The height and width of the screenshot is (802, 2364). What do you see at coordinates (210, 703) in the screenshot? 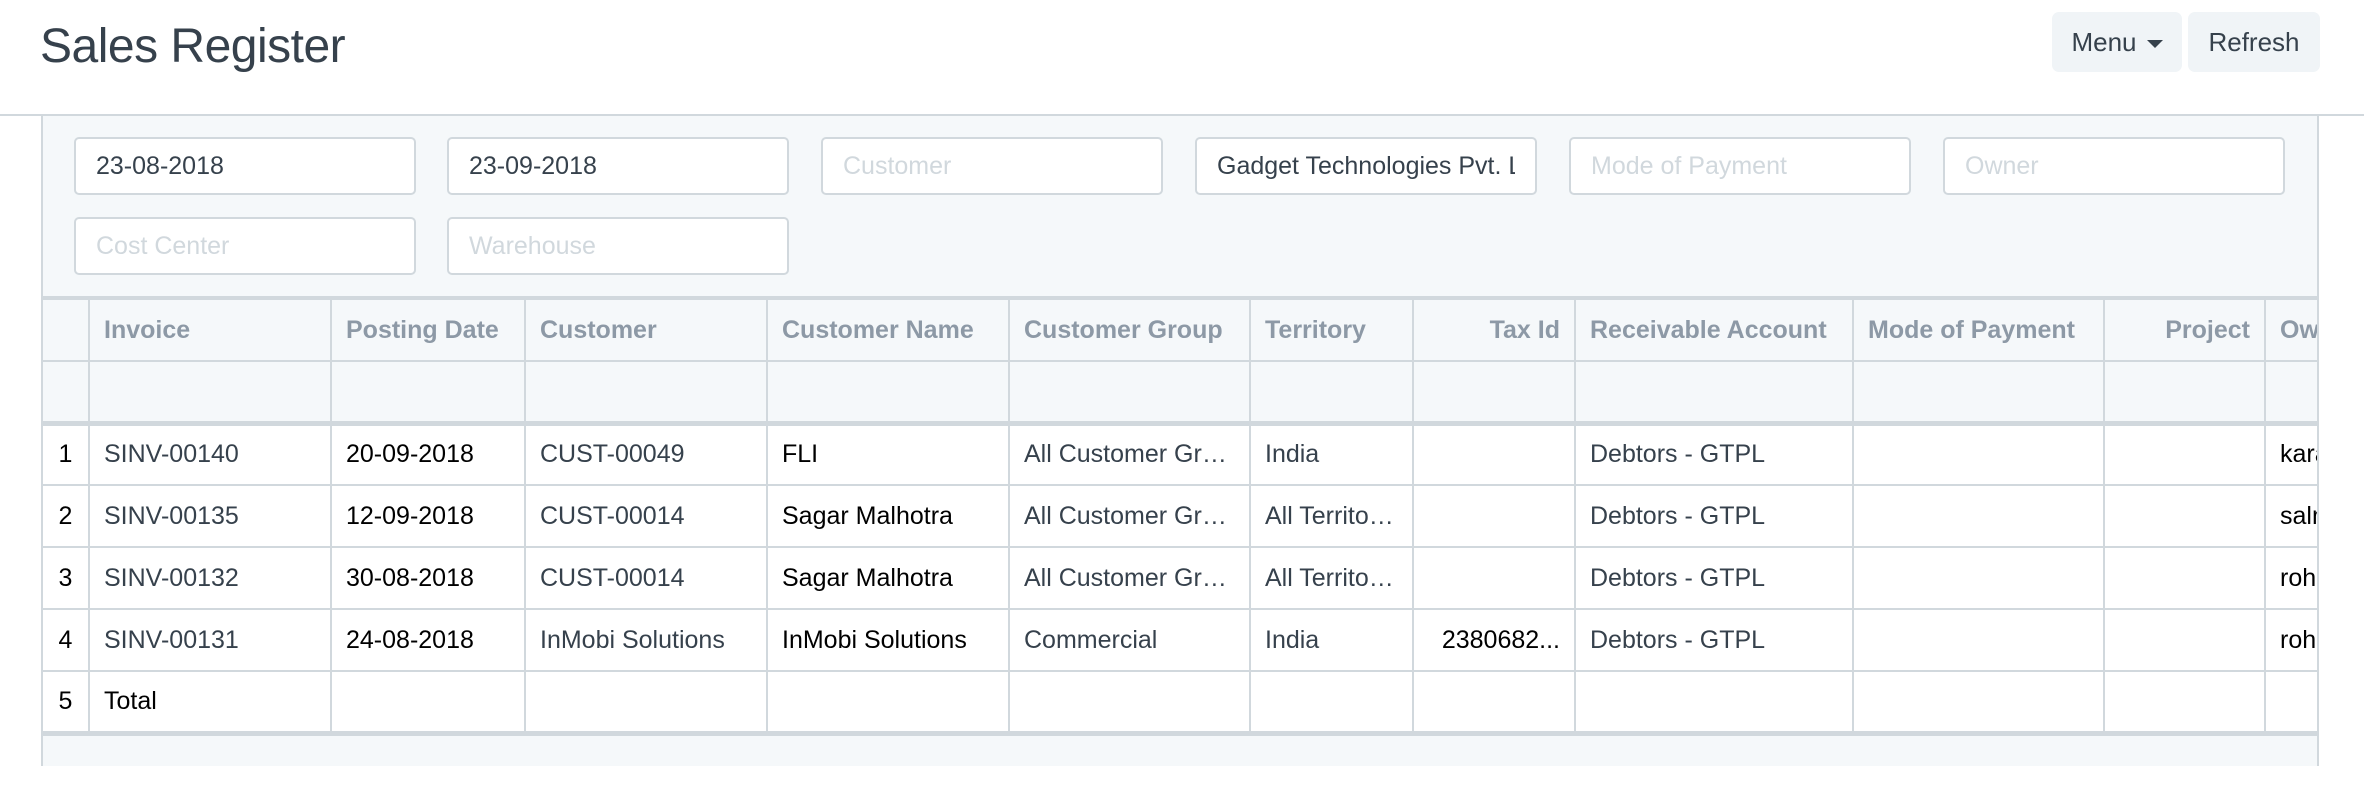
I see `total-label: Total` at bounding box center [210, 703].